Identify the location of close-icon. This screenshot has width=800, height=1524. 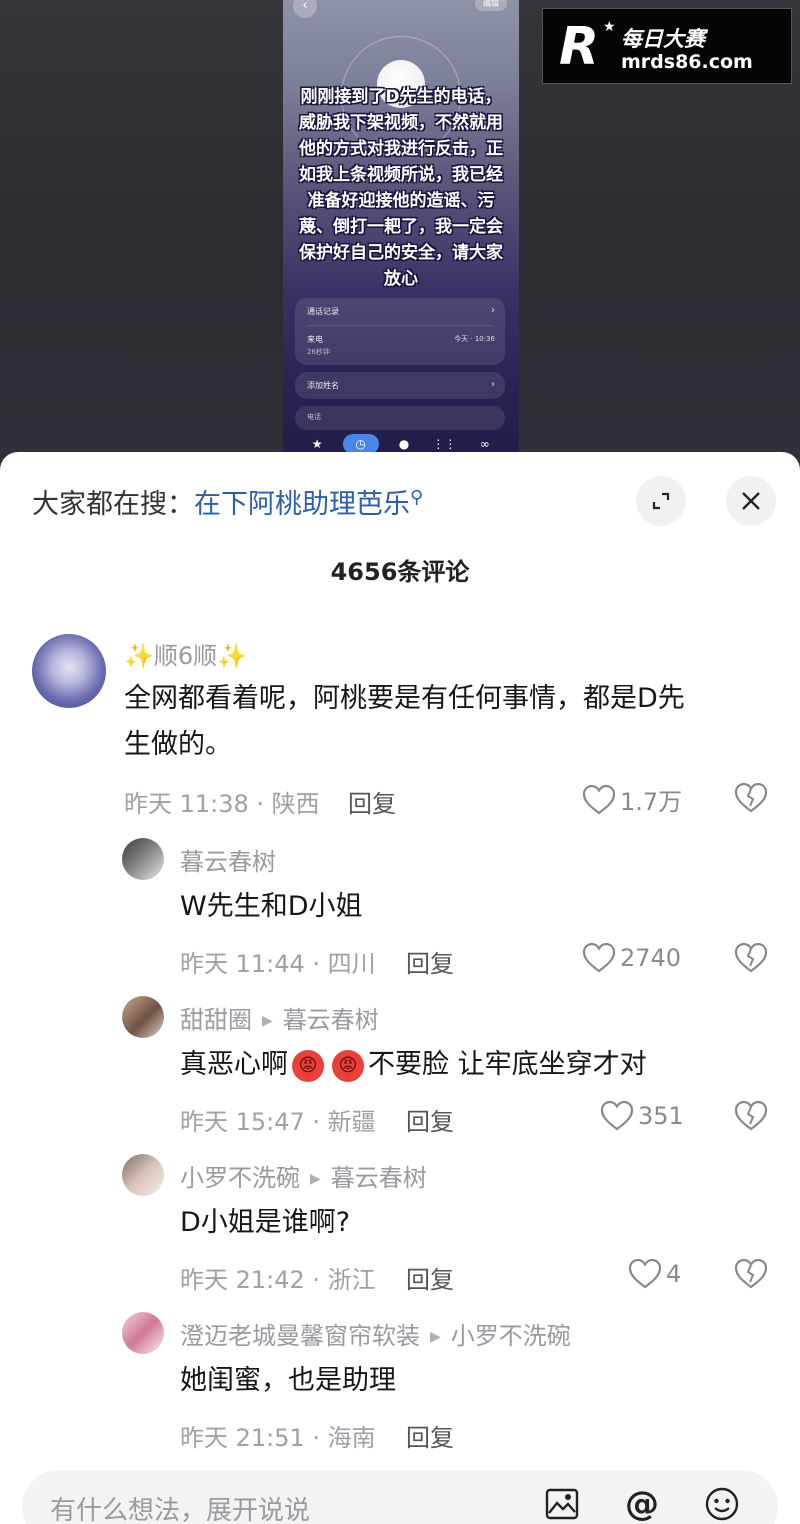
(751, 501).